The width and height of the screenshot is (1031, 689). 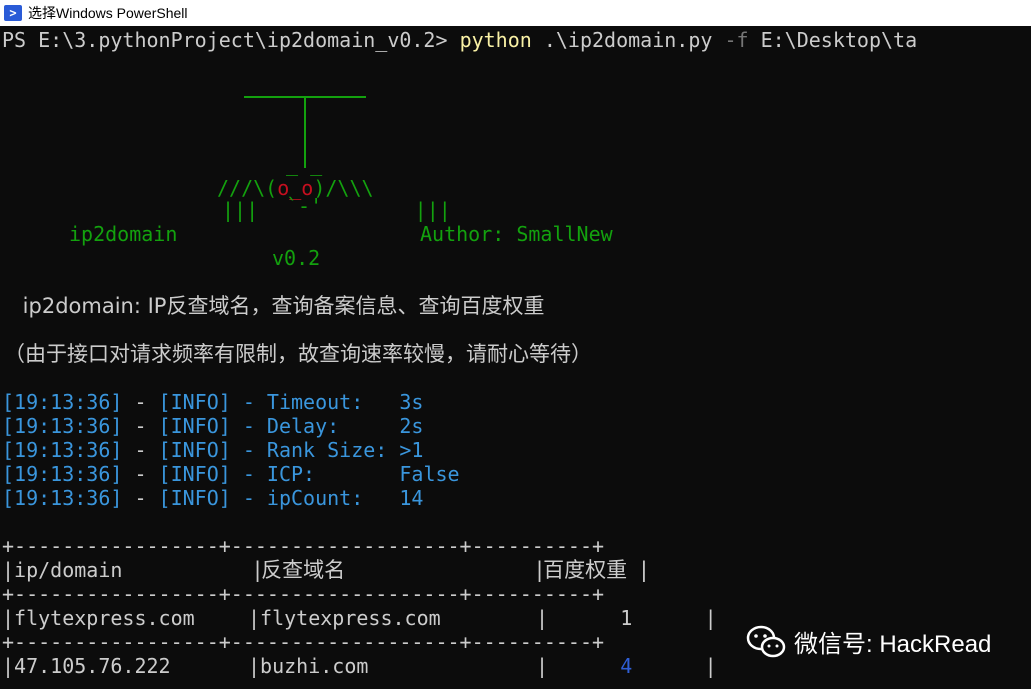 What do you see at coordinates (833, 40) in the screenshot?
I see `command-path-arg: E:\Desktop\ta` at bounding box center [833, 40].